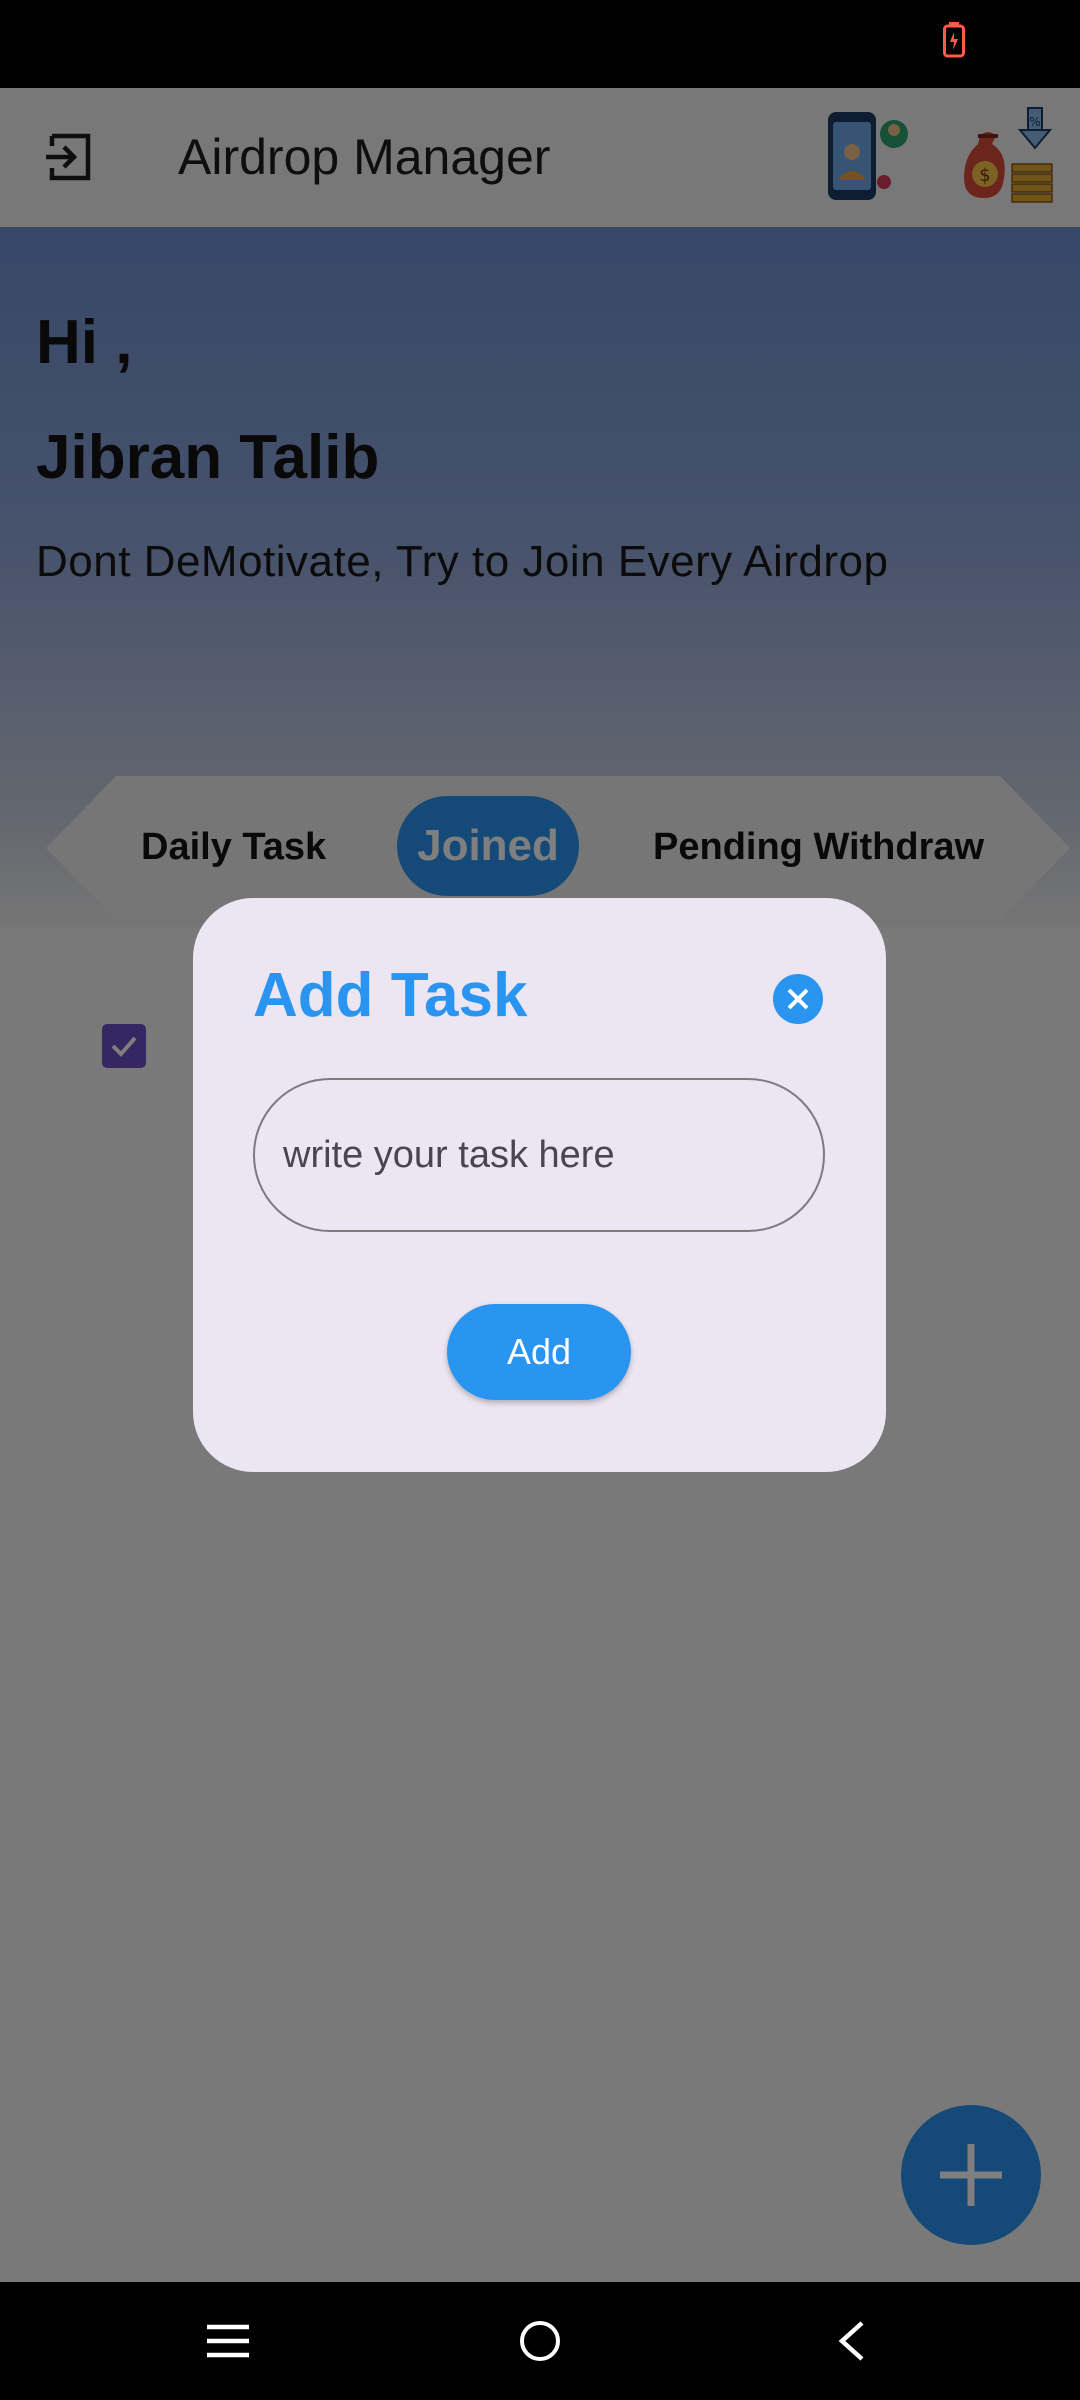 The height and width of the screenshot is (2400, 1080). I want to click on battery-charging-icon, so click(954, 40).